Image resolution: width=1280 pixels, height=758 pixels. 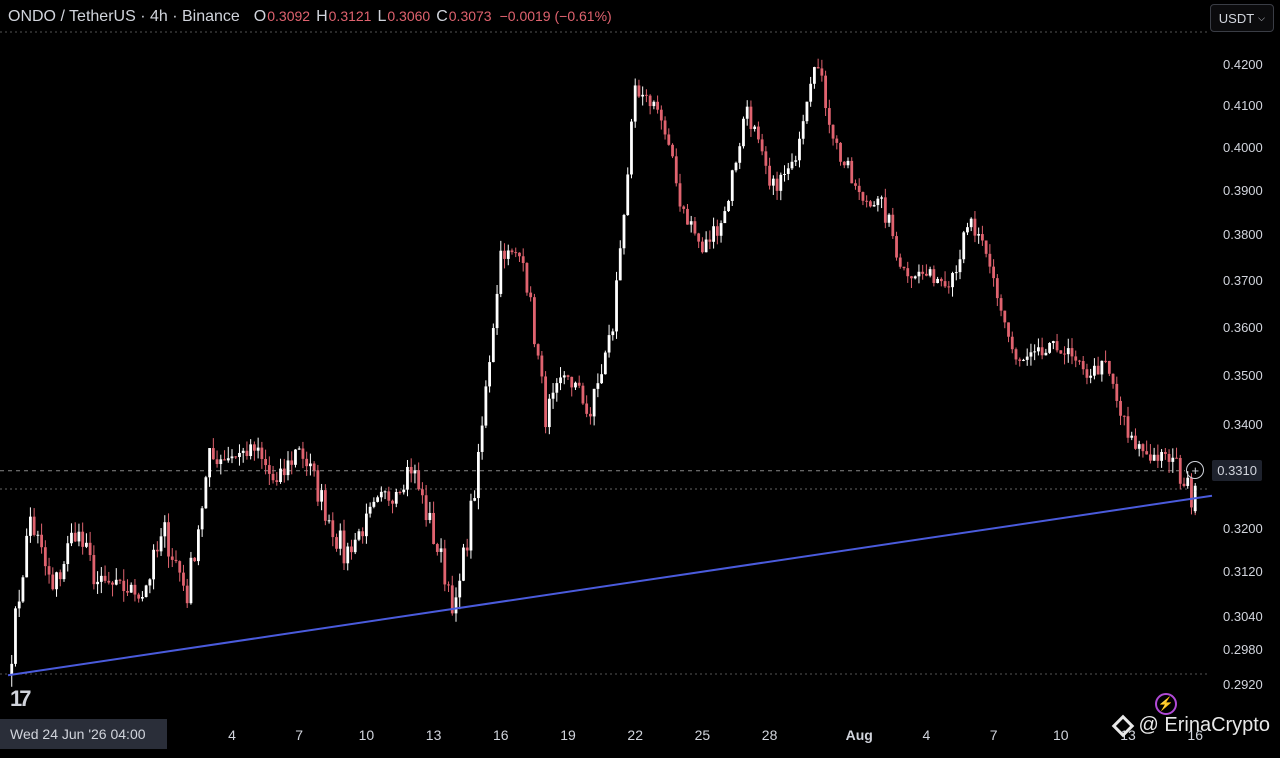 What do you see at coordinates (1195, 470) in the screenshot?
I see `plus-circle-icon: +` at bounding box center [1195, 470].